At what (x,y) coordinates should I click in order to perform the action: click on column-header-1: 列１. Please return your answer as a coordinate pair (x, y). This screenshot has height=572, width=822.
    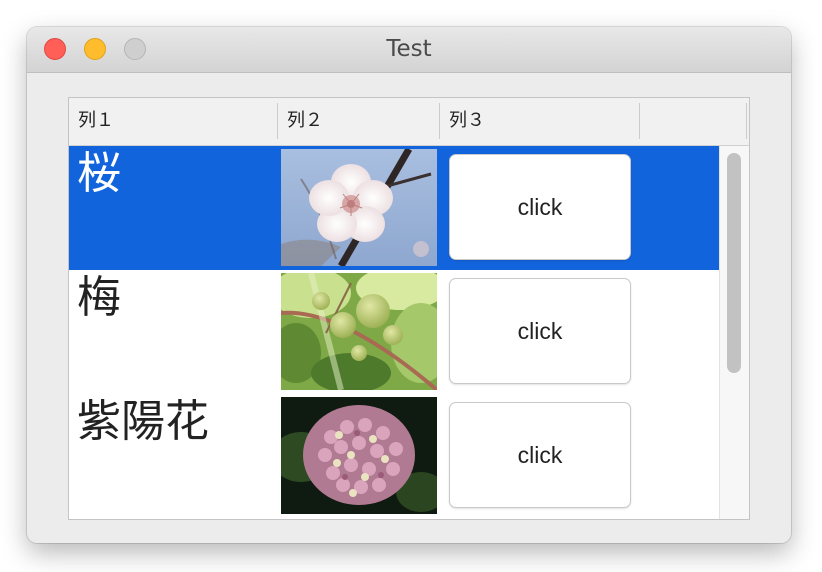
    Looking at the image, I should click on (173, 121).